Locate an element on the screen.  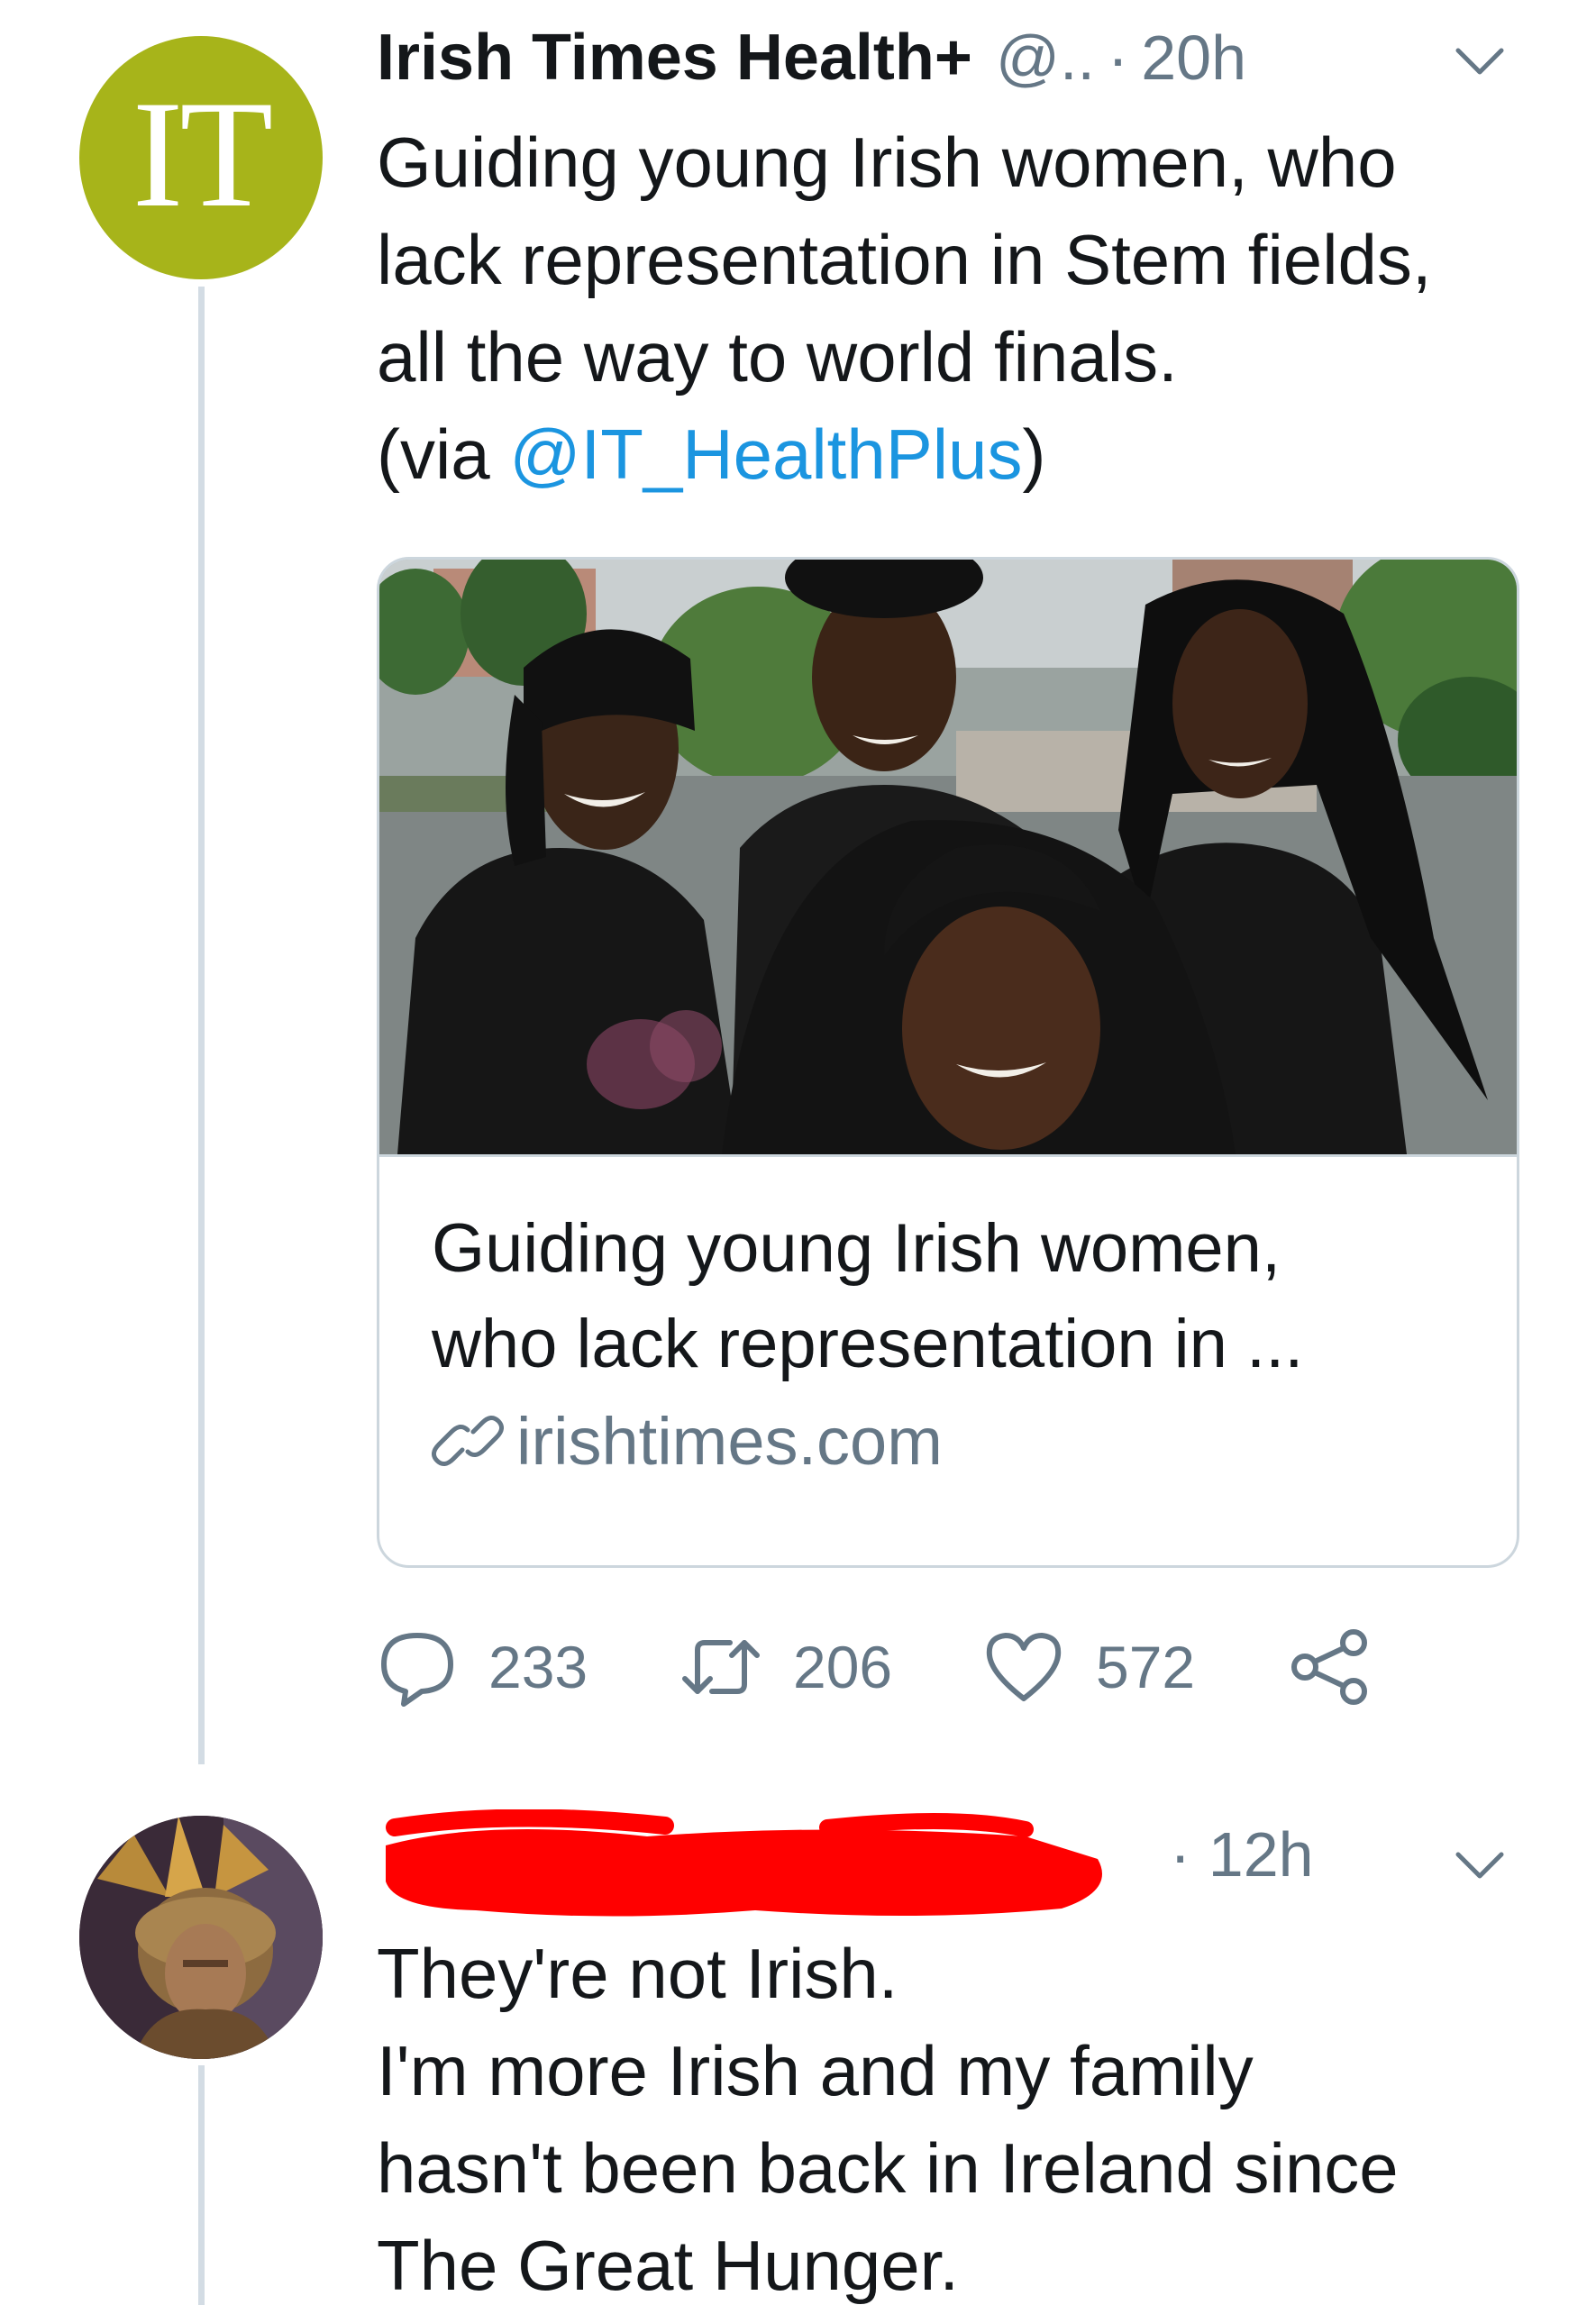
reply-button: 233 is located at coordinates (528, 1667).